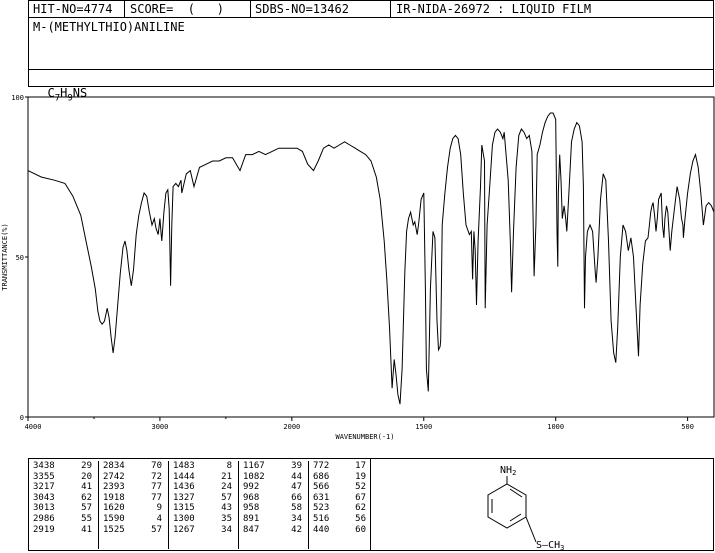 This screenshot has height=553, width=715. Describe the element at coordinates (273, 477) in the screenshot. I see `peak-row: 1082 44` at that location.